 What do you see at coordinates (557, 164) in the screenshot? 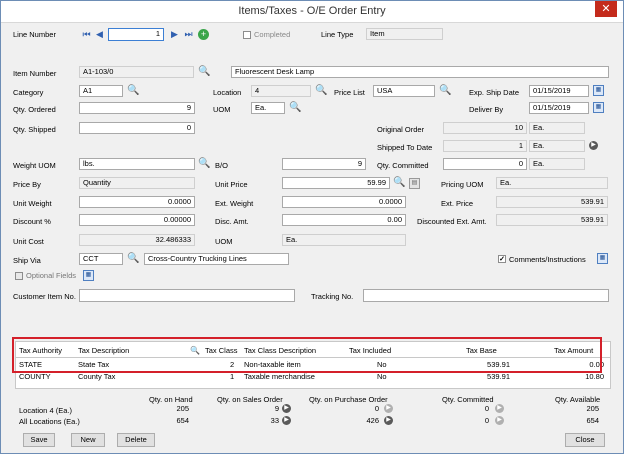
I see `qty-committed-uom: Ea.` at bounding box center [557, 164].